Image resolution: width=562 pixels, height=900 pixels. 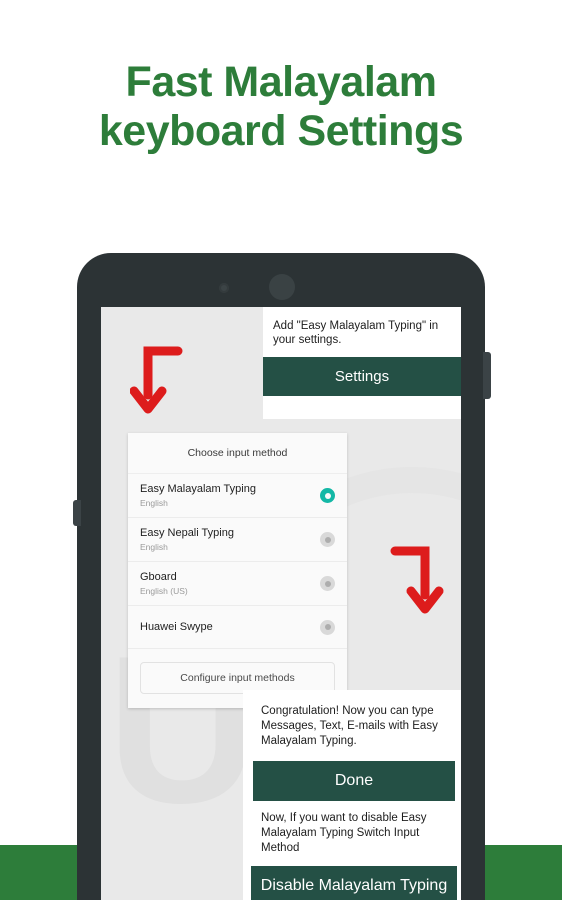 What do you see at coordinates (176, 627) in the screenshot?
I see `input-method-name: Huawei Swype` at bounding box center [176, 627].